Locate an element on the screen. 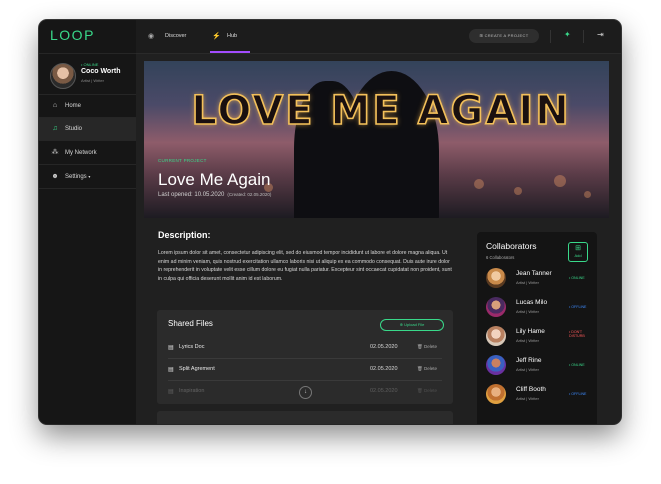  user-status: • ONLINE is located at coordinates (90, 64).